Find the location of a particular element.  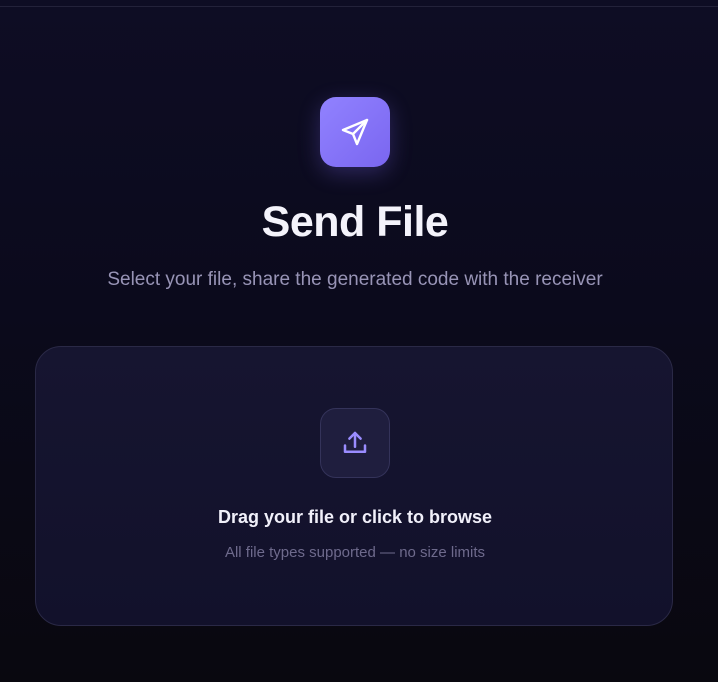

send-icon-badge is located at coordinates (355, 132).